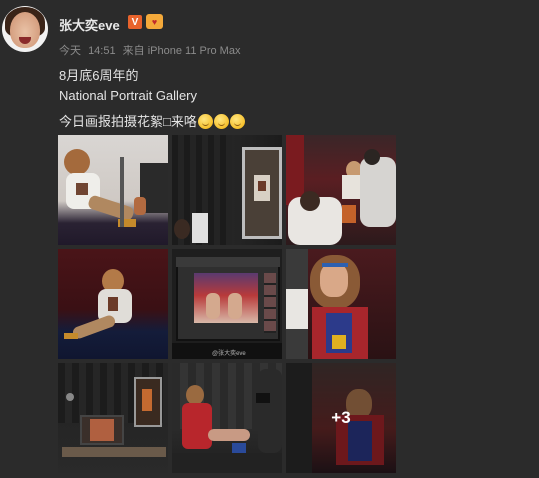 The width and height of the screenshot is (539, 478). I want to click on photo-watermark: @张大奕eve, so click(229, 354).